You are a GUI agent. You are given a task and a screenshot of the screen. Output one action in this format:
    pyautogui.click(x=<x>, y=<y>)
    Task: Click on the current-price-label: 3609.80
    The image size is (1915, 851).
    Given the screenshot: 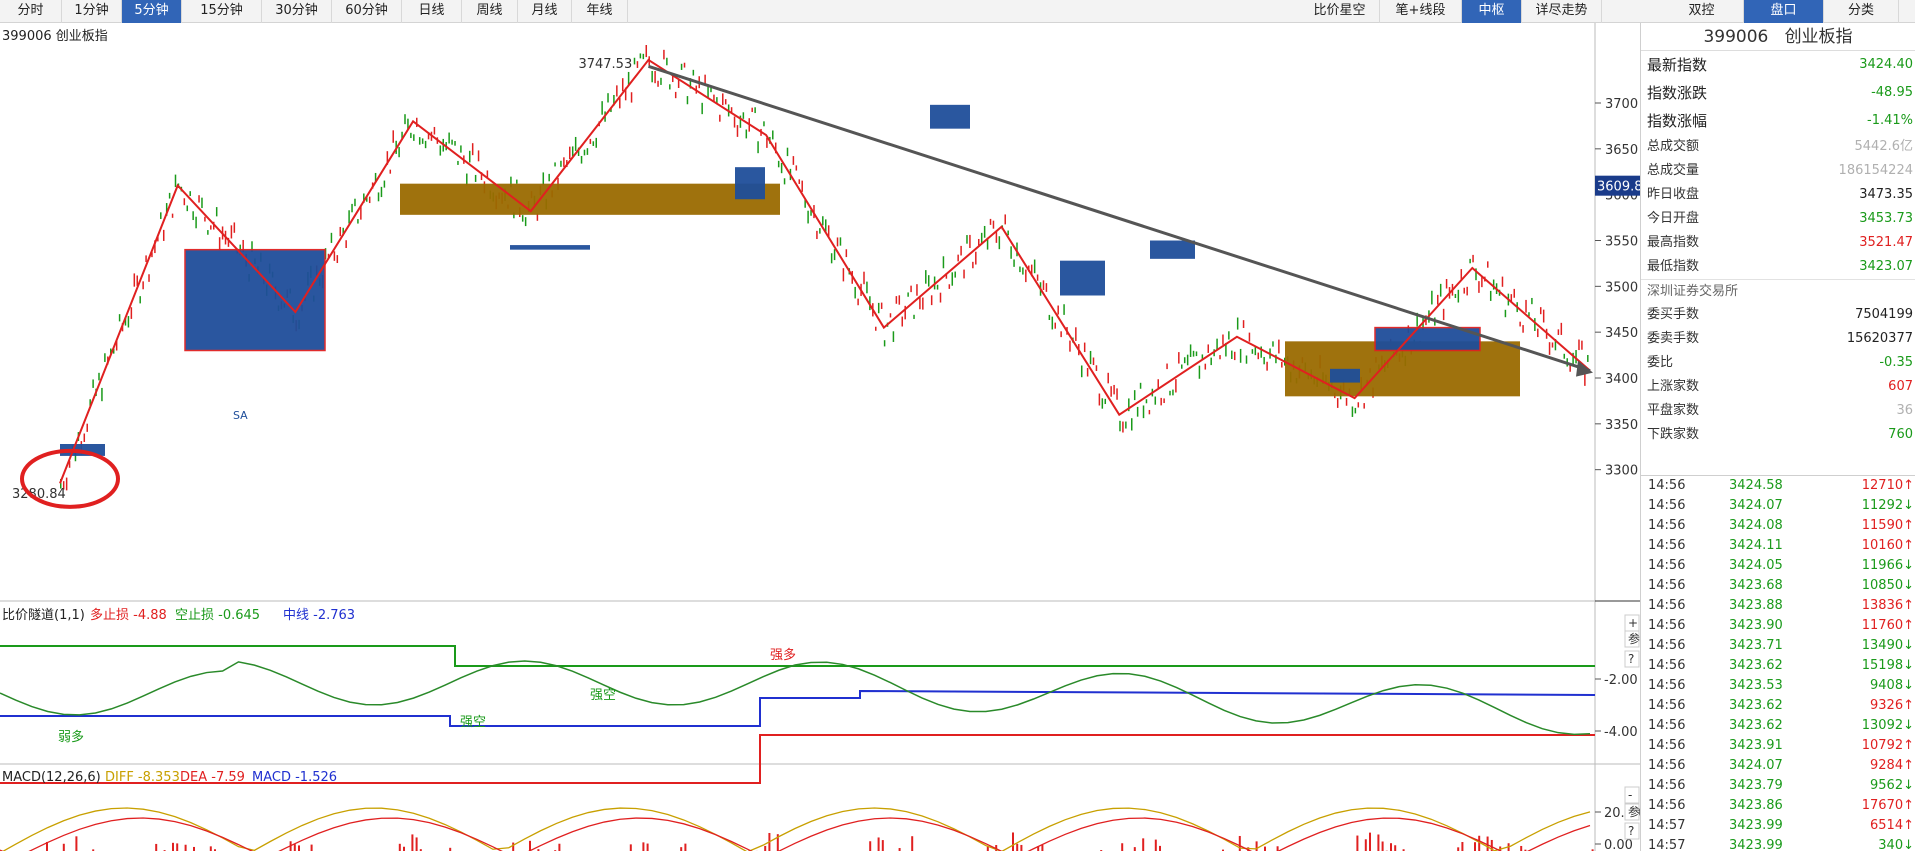 What is the action you would take?
    pyautogui.click(x=1618, y=187)
    